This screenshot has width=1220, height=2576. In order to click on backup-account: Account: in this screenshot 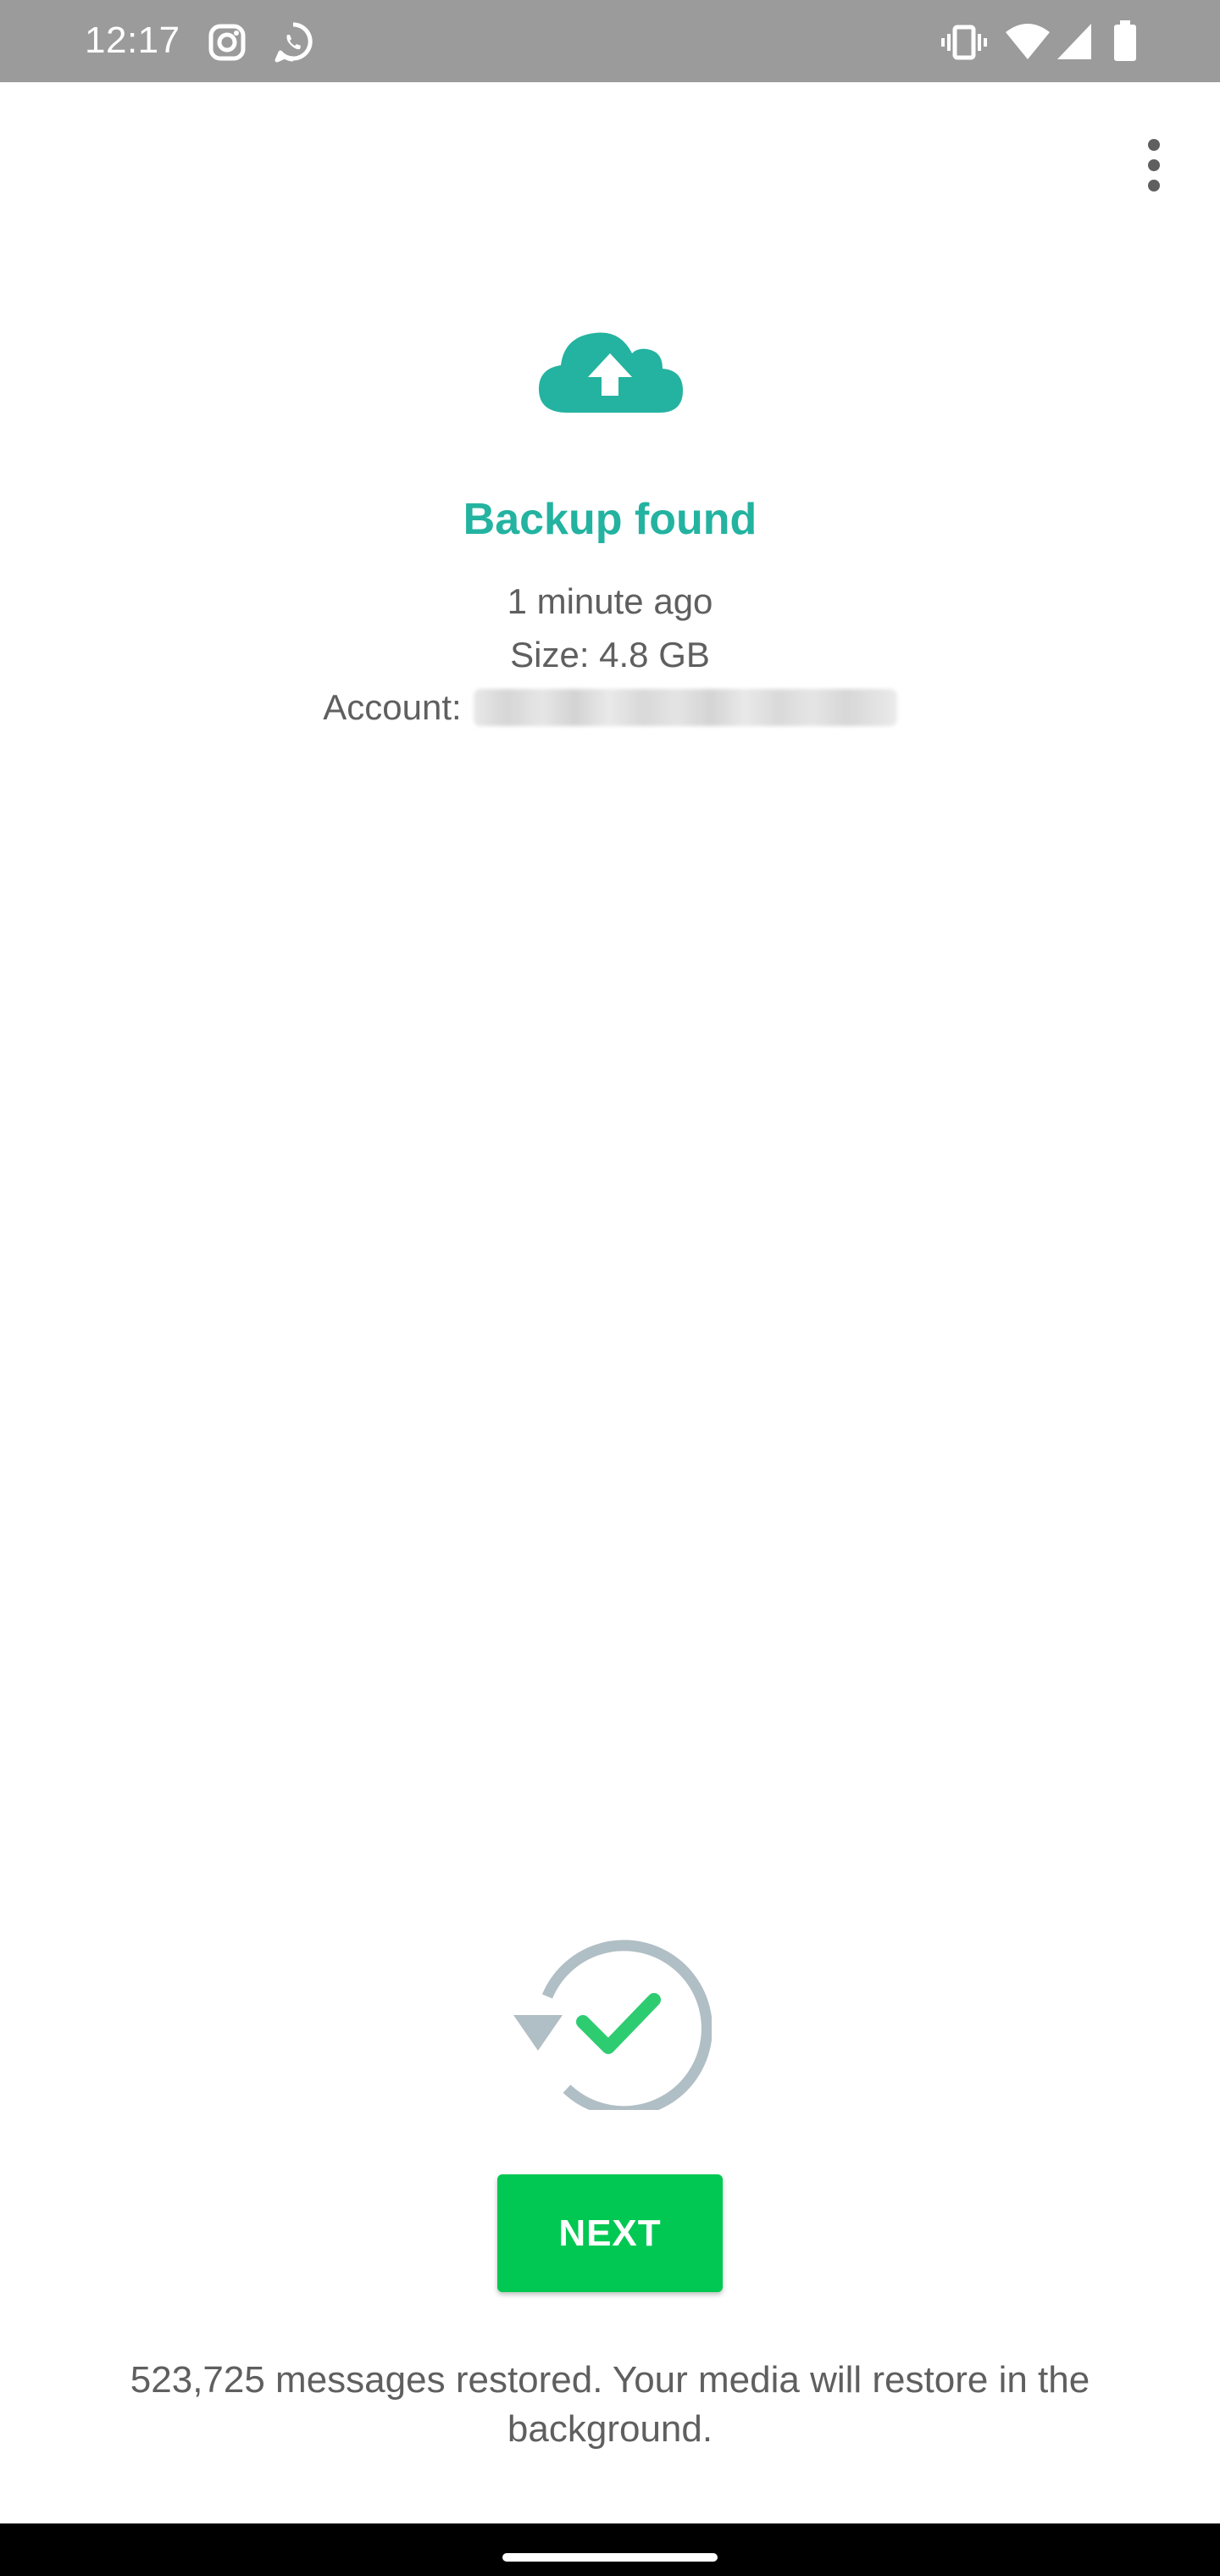, I will do `click(610, 707)`.